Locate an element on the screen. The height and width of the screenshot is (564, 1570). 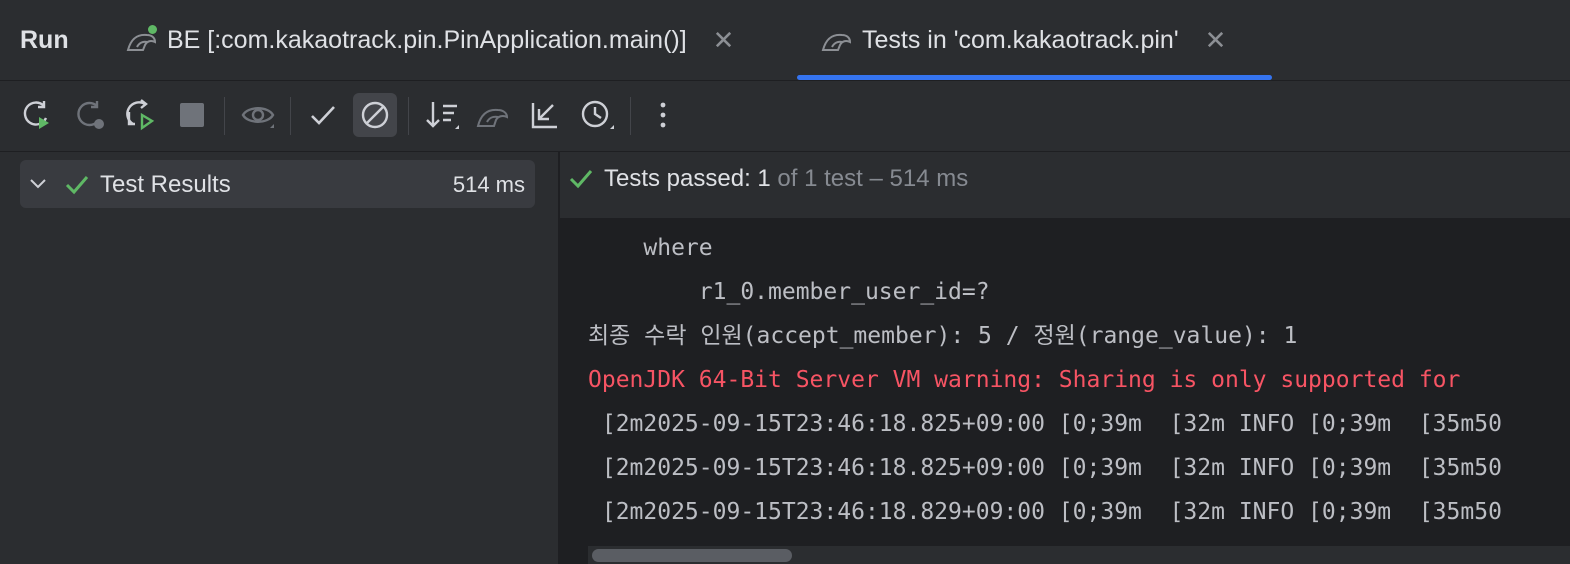
history-icon is located at coordinates (597, 114).